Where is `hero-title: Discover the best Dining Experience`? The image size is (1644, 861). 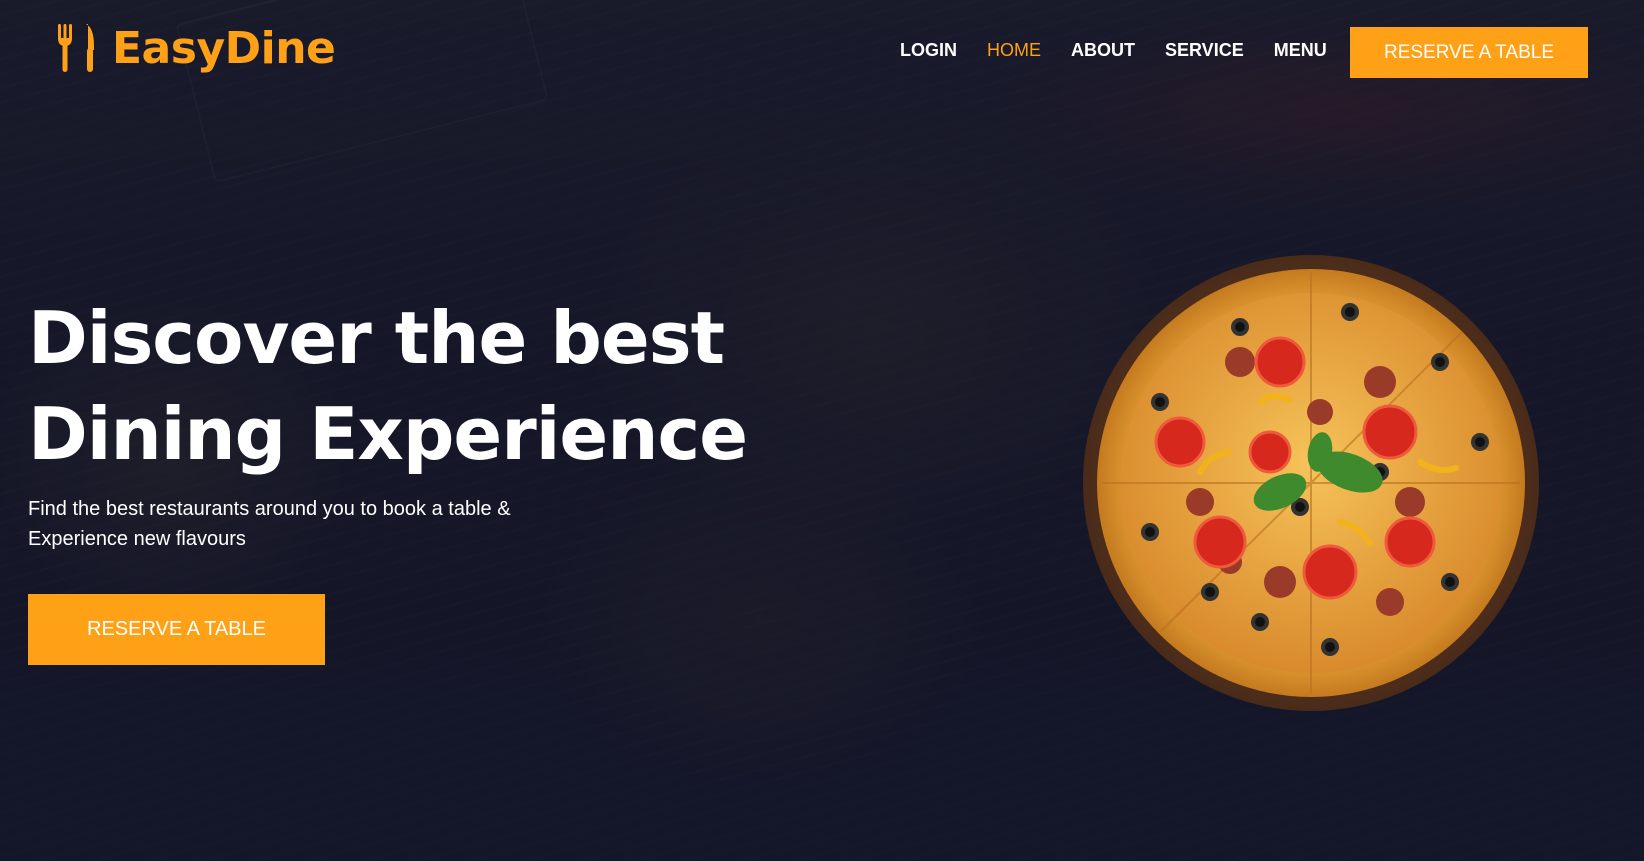 hero-title: Discover the best Dining Experience is located at coordinates (408, 386).